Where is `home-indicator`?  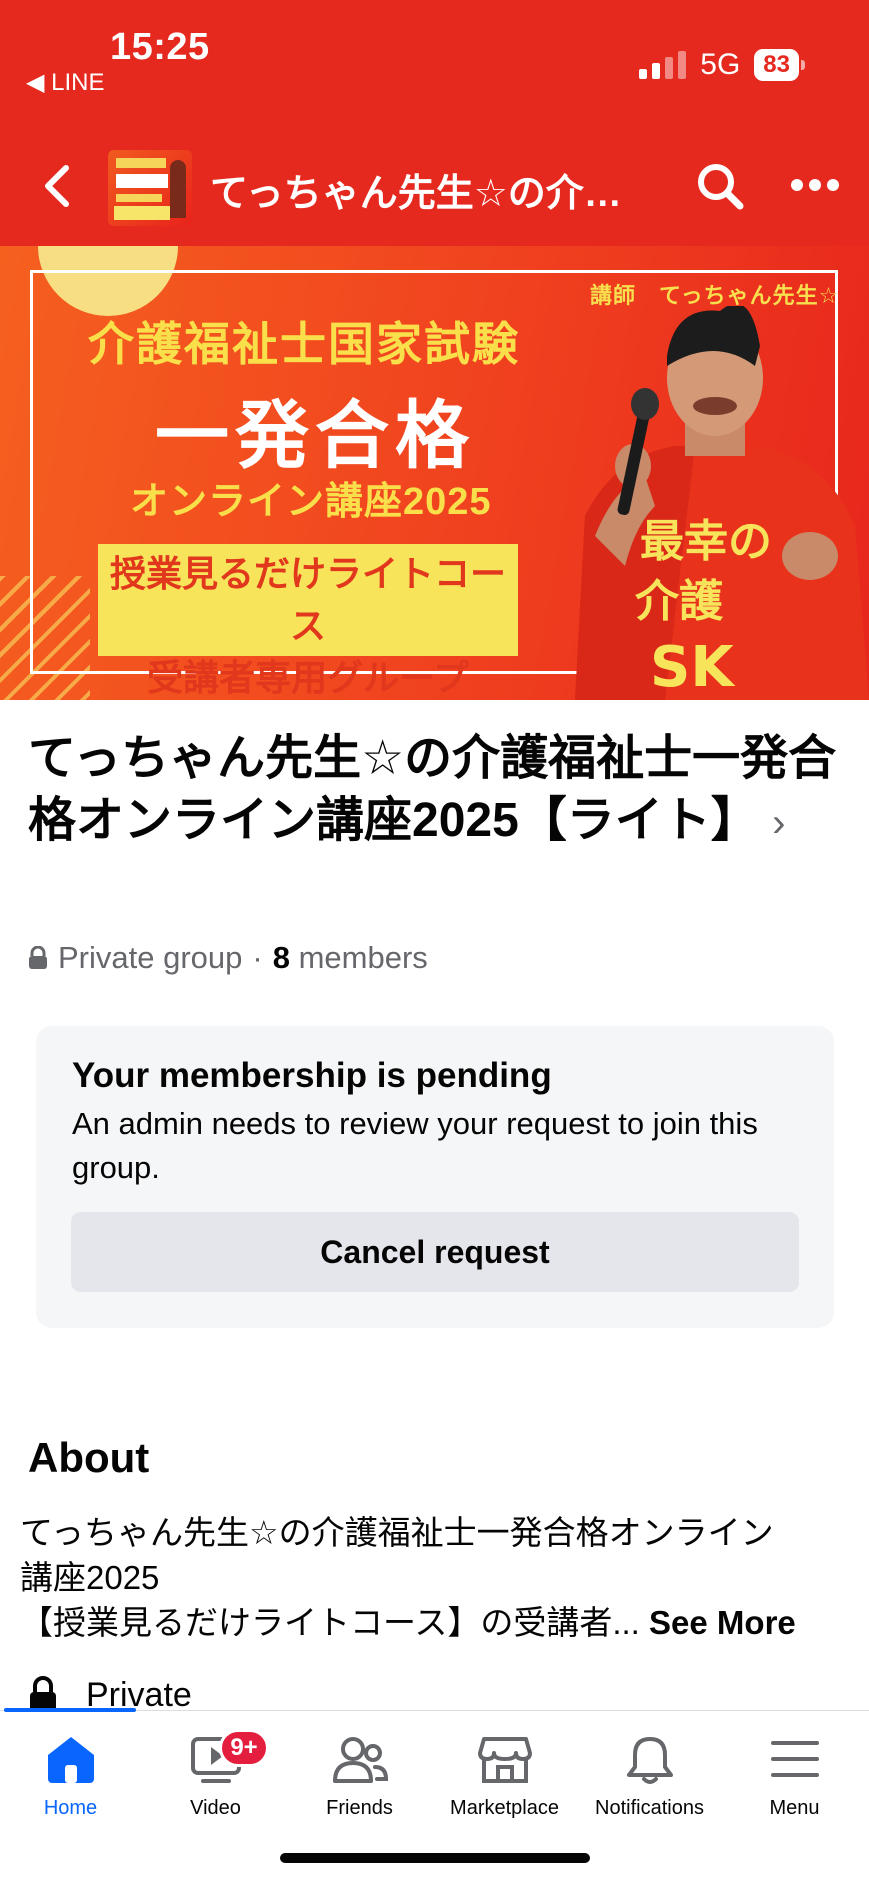 home-indicator is located at coordinates (435, 1858).